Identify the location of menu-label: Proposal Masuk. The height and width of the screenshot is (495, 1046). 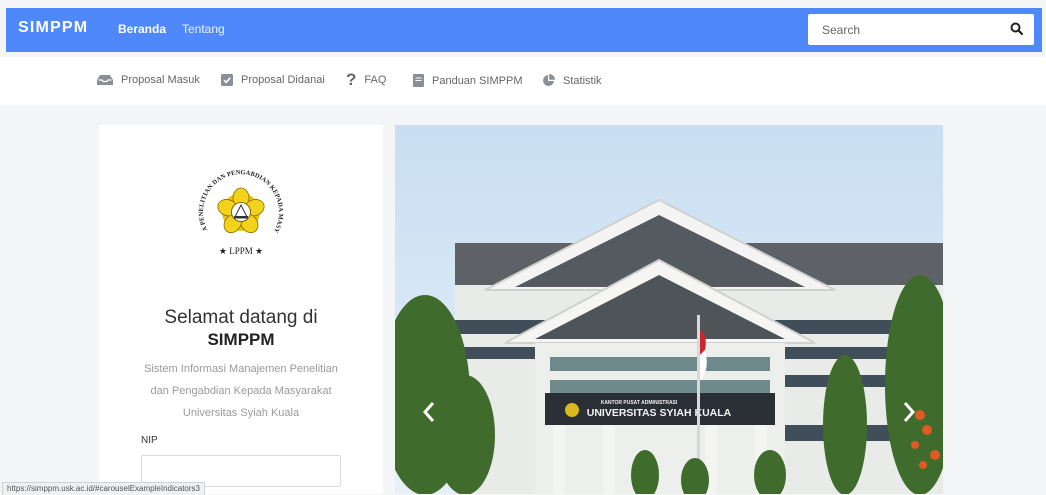
(160, 80).